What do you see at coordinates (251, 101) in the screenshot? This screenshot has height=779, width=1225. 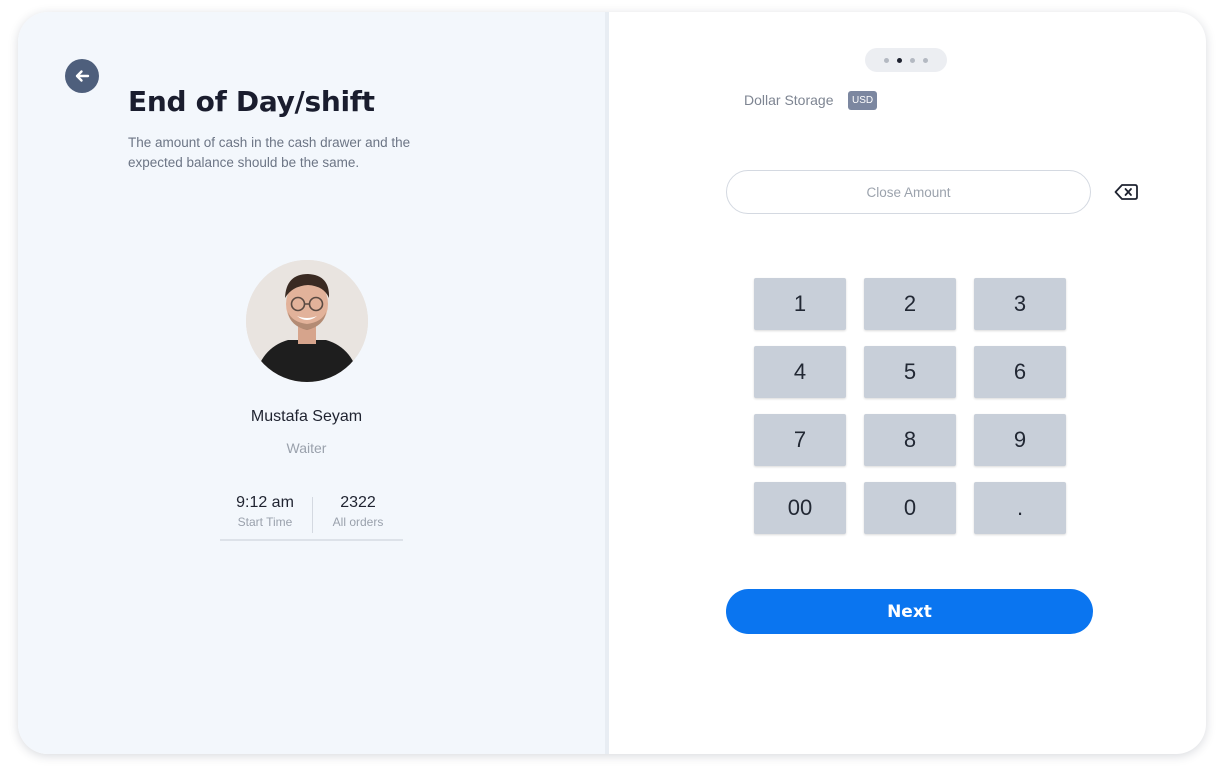 I see `page-title: End of Day/shift` at bounding box center [251, 101].